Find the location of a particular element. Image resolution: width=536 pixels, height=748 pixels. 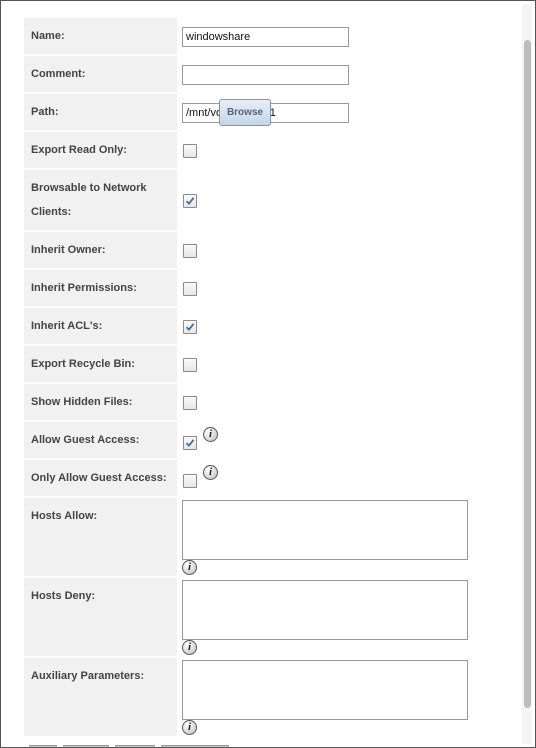

inherit-acls-row: Inherit ACL's: is located at coordinates (254, 326).